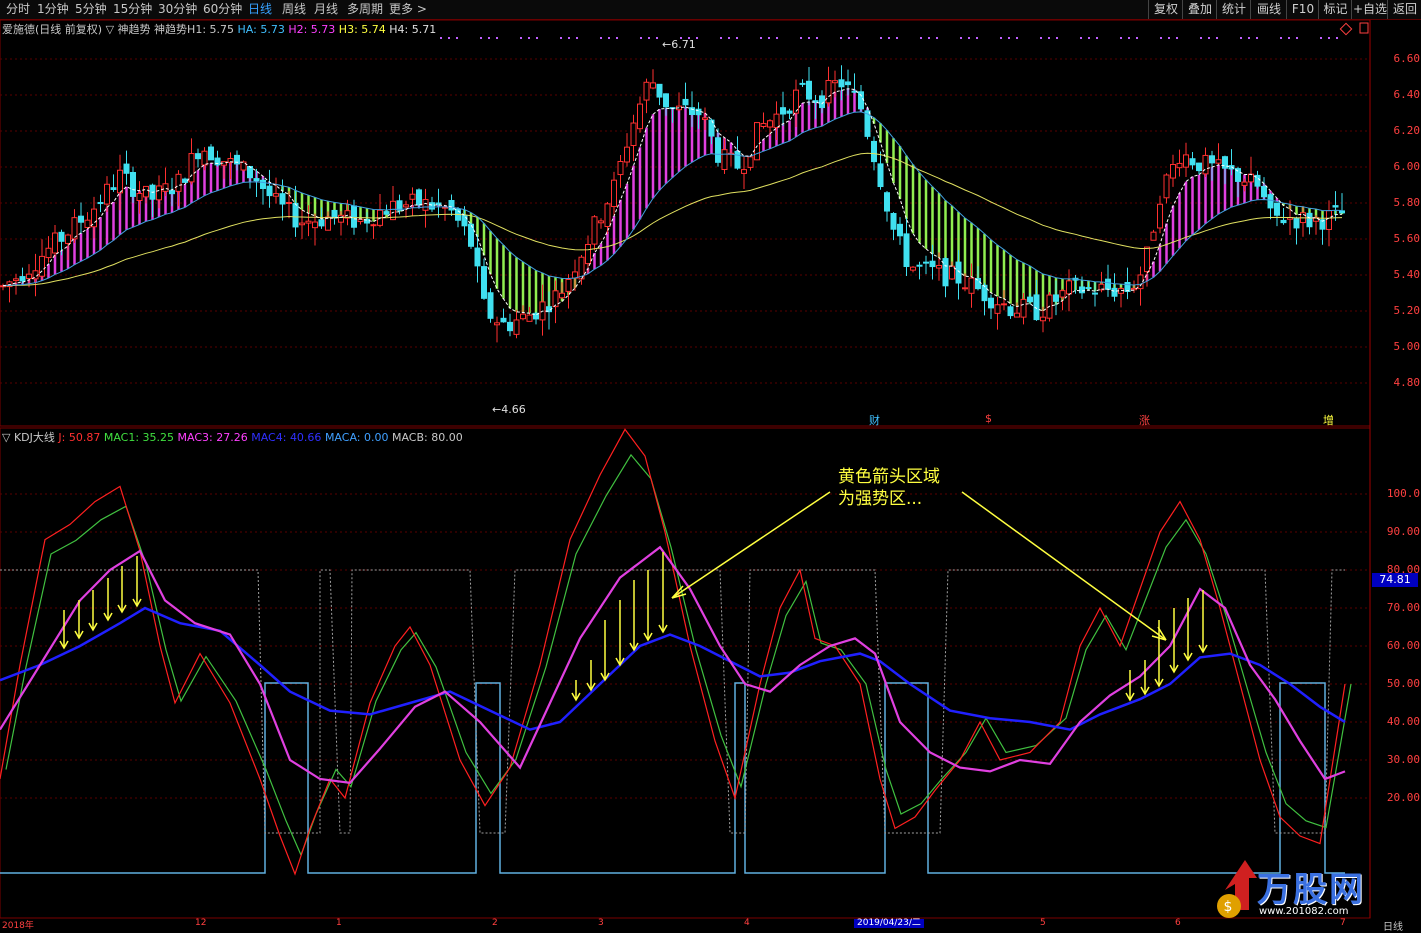 This screenshot has width=1421, height=933. I want to click on annotation-pointer-right, so click(1064, 566).